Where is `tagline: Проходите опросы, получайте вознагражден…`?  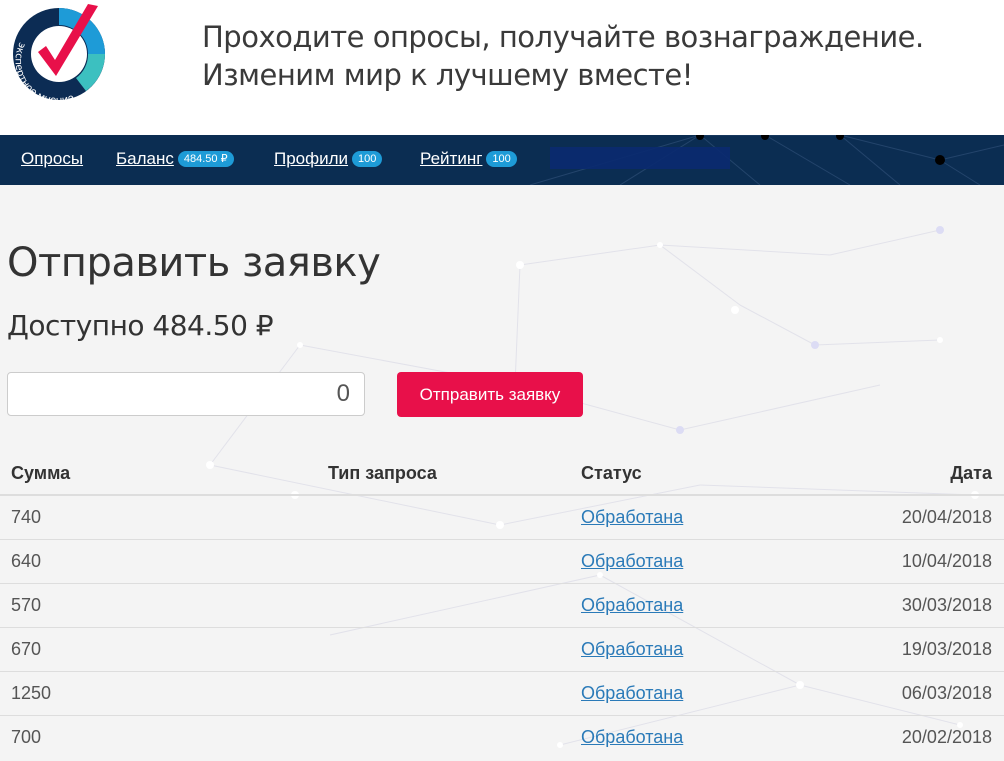 tagline: Проходите опросы, получайте вознагражден… is located at coordinates (563, 56).